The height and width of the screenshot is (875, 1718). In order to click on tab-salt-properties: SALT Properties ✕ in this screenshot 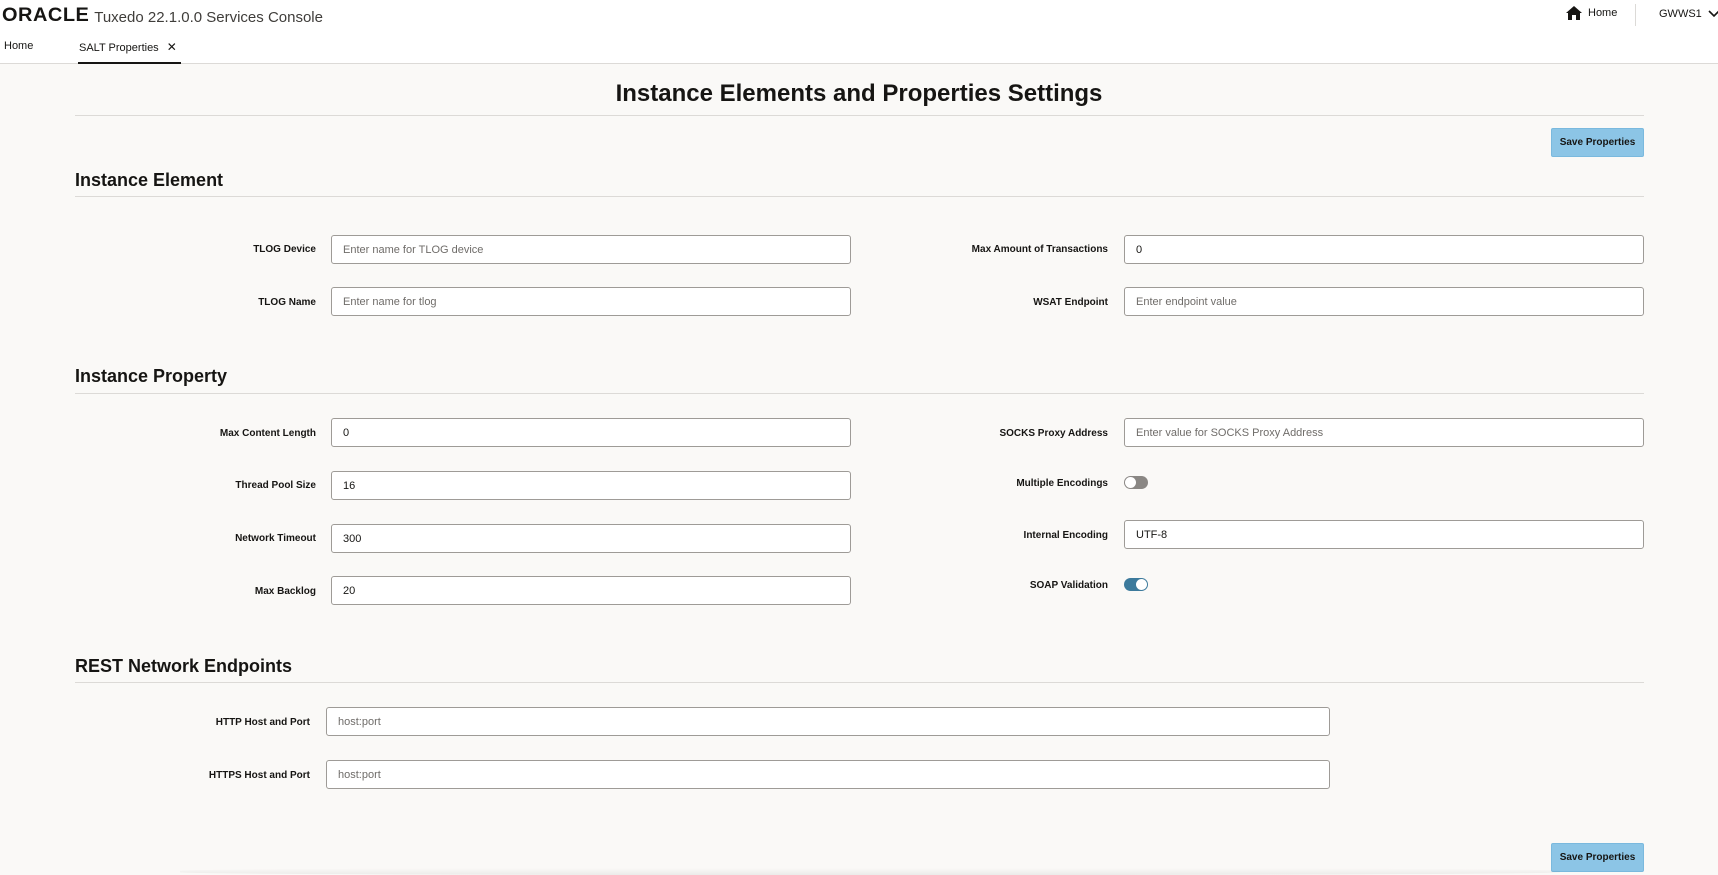, I will do `click(129, 52)`.